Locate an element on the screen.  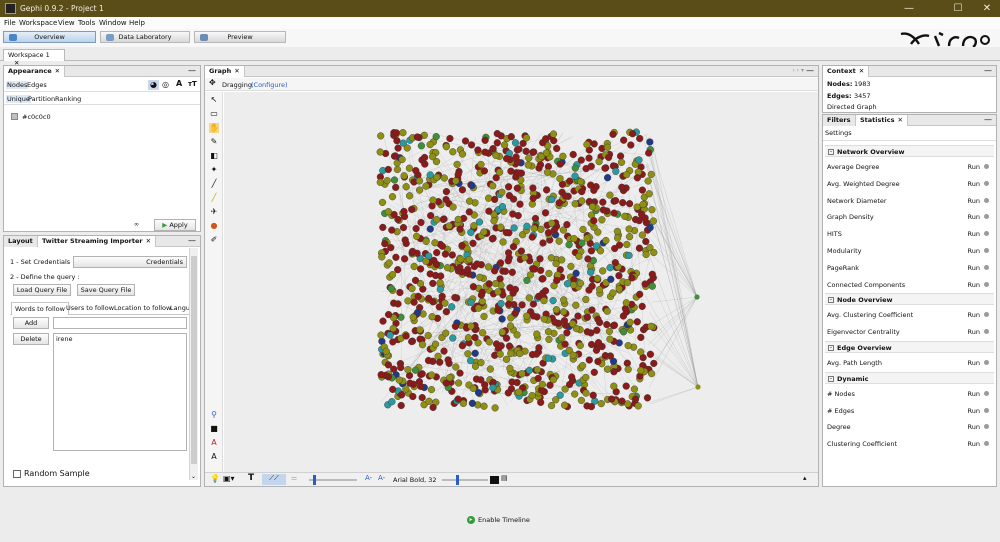
graph-minimize-icon: — is located at coordinates (810, 71).